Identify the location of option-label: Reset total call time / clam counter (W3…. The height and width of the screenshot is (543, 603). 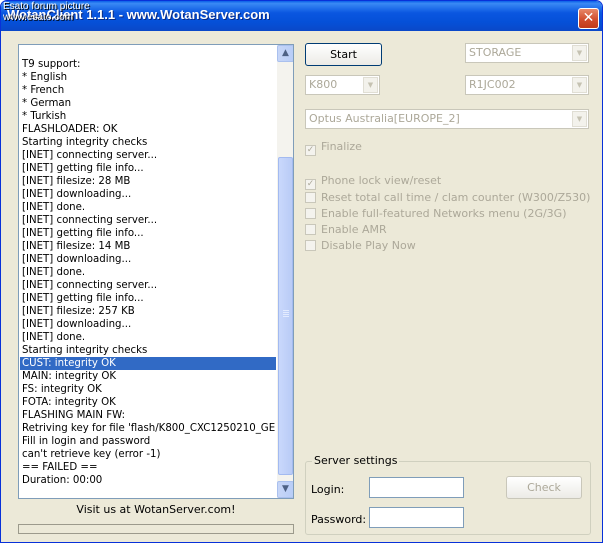
(456, 197).